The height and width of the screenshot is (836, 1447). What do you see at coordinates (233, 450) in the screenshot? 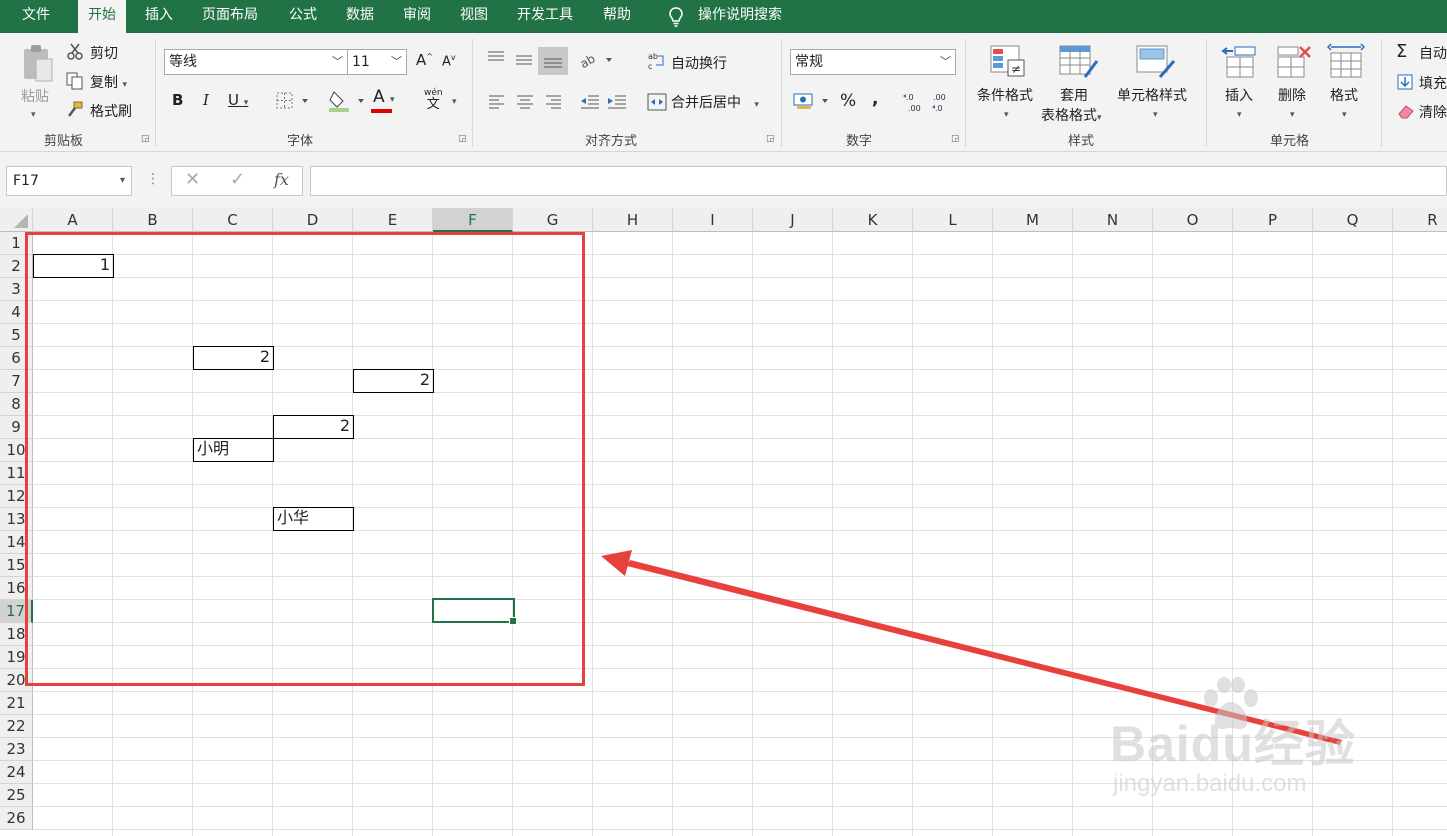
I see `cell-C10: 小明` at bounding box center [233, 450].